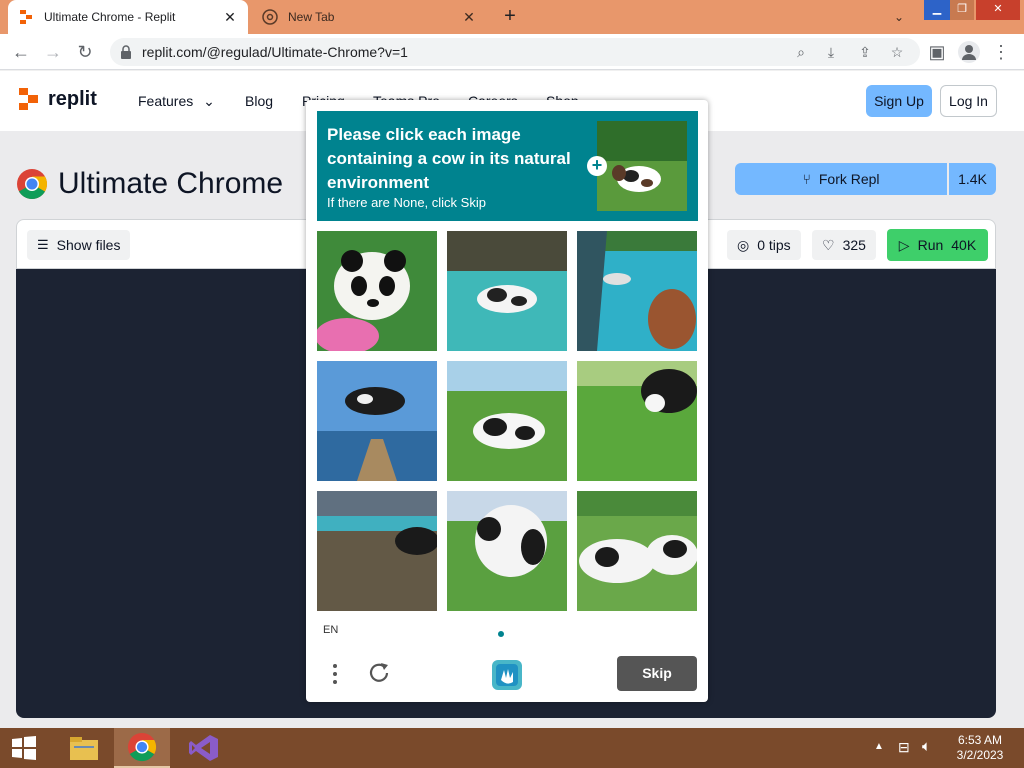  What do you see at coordinates (743, 244) in the screenshot?
I see `tips-icon: ◎` at bounding box center [743, 244].